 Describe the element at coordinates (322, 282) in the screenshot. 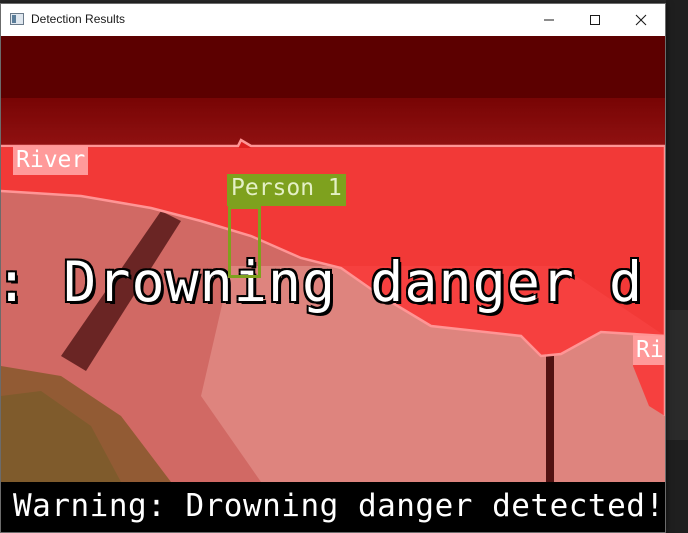

I see `drowning-alert-overlay: : Drowning danger d` at that location.